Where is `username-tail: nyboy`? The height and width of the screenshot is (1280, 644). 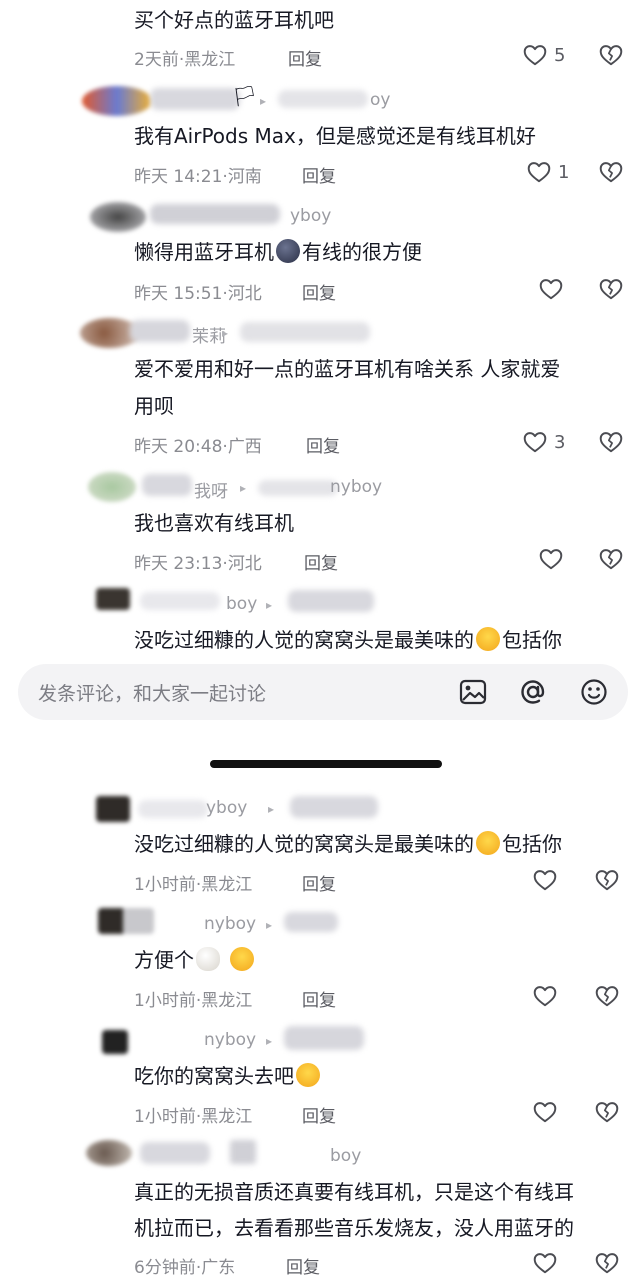
username-tail: nyboy is located at coordinates (356, 487).